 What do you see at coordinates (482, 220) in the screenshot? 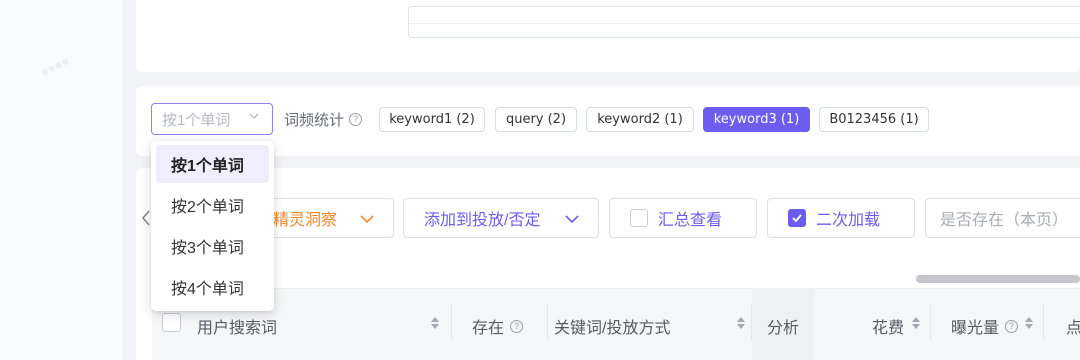
I see `add-button-label: 添加到投放/否定` at bounding box center [482, 220].